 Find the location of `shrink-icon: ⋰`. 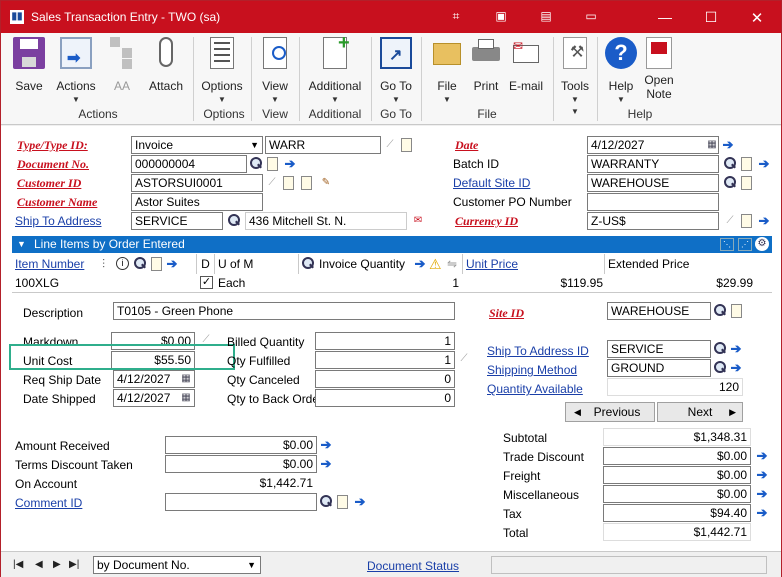

shrink-icon: ⋰ is located at coordinates (745, 244).